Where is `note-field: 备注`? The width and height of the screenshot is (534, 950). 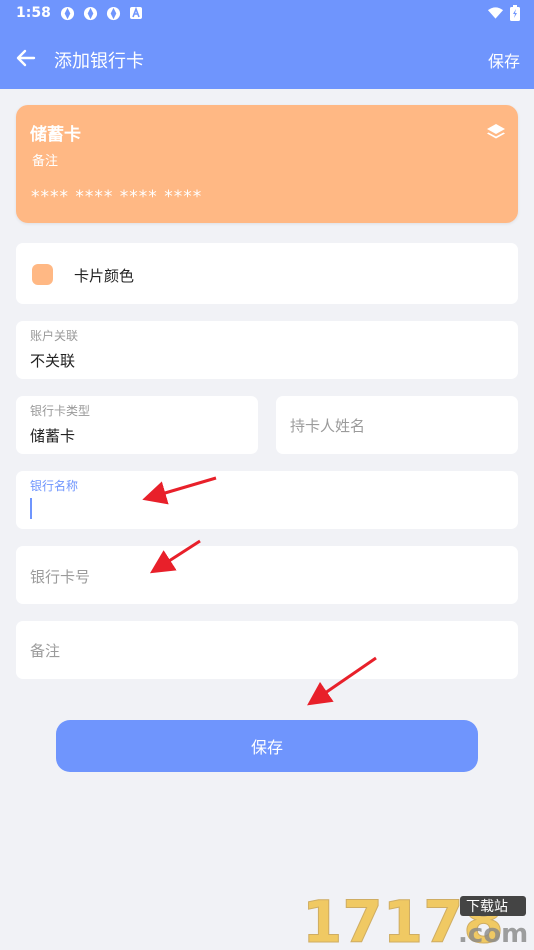 note-field: 备注 is located at coordinates (267, 650).